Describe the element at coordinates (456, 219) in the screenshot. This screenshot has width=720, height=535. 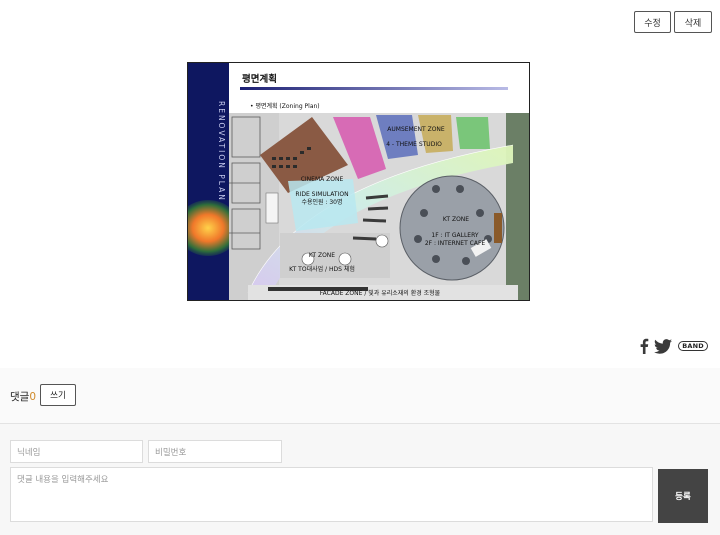
I see `zone-label-kt-right: KT ZONE` at that location.